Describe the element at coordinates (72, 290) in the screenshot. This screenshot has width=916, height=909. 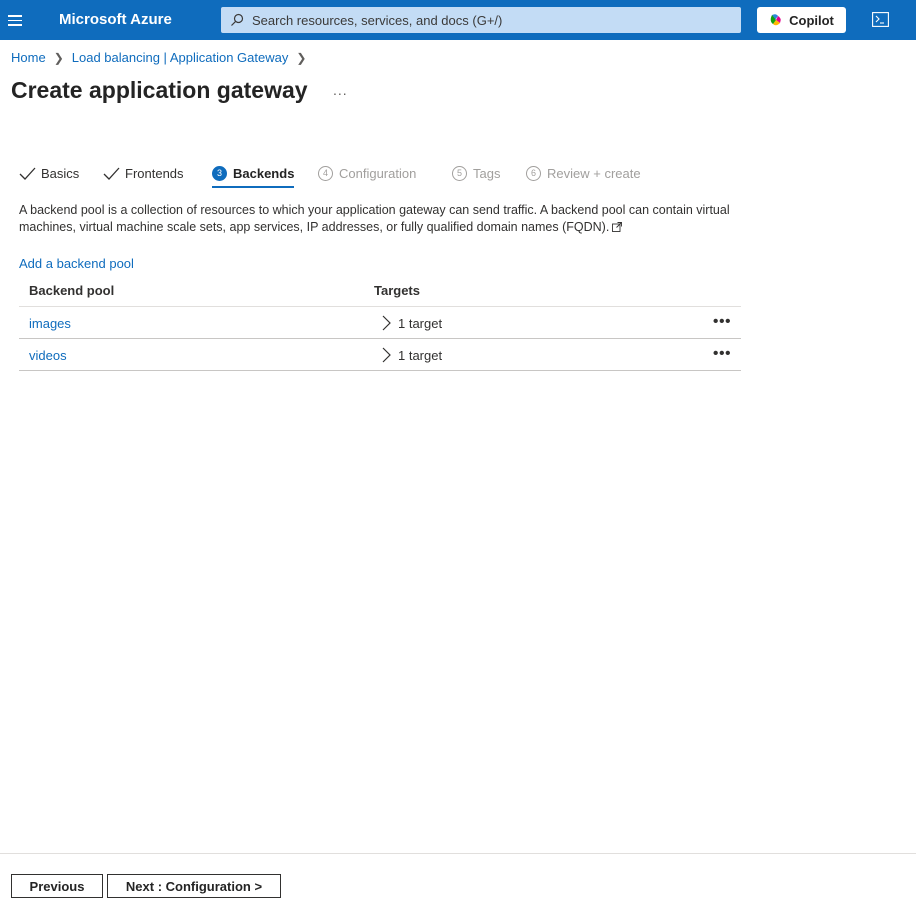
I see `column-header-backend-pool: Backend pool` at that location.